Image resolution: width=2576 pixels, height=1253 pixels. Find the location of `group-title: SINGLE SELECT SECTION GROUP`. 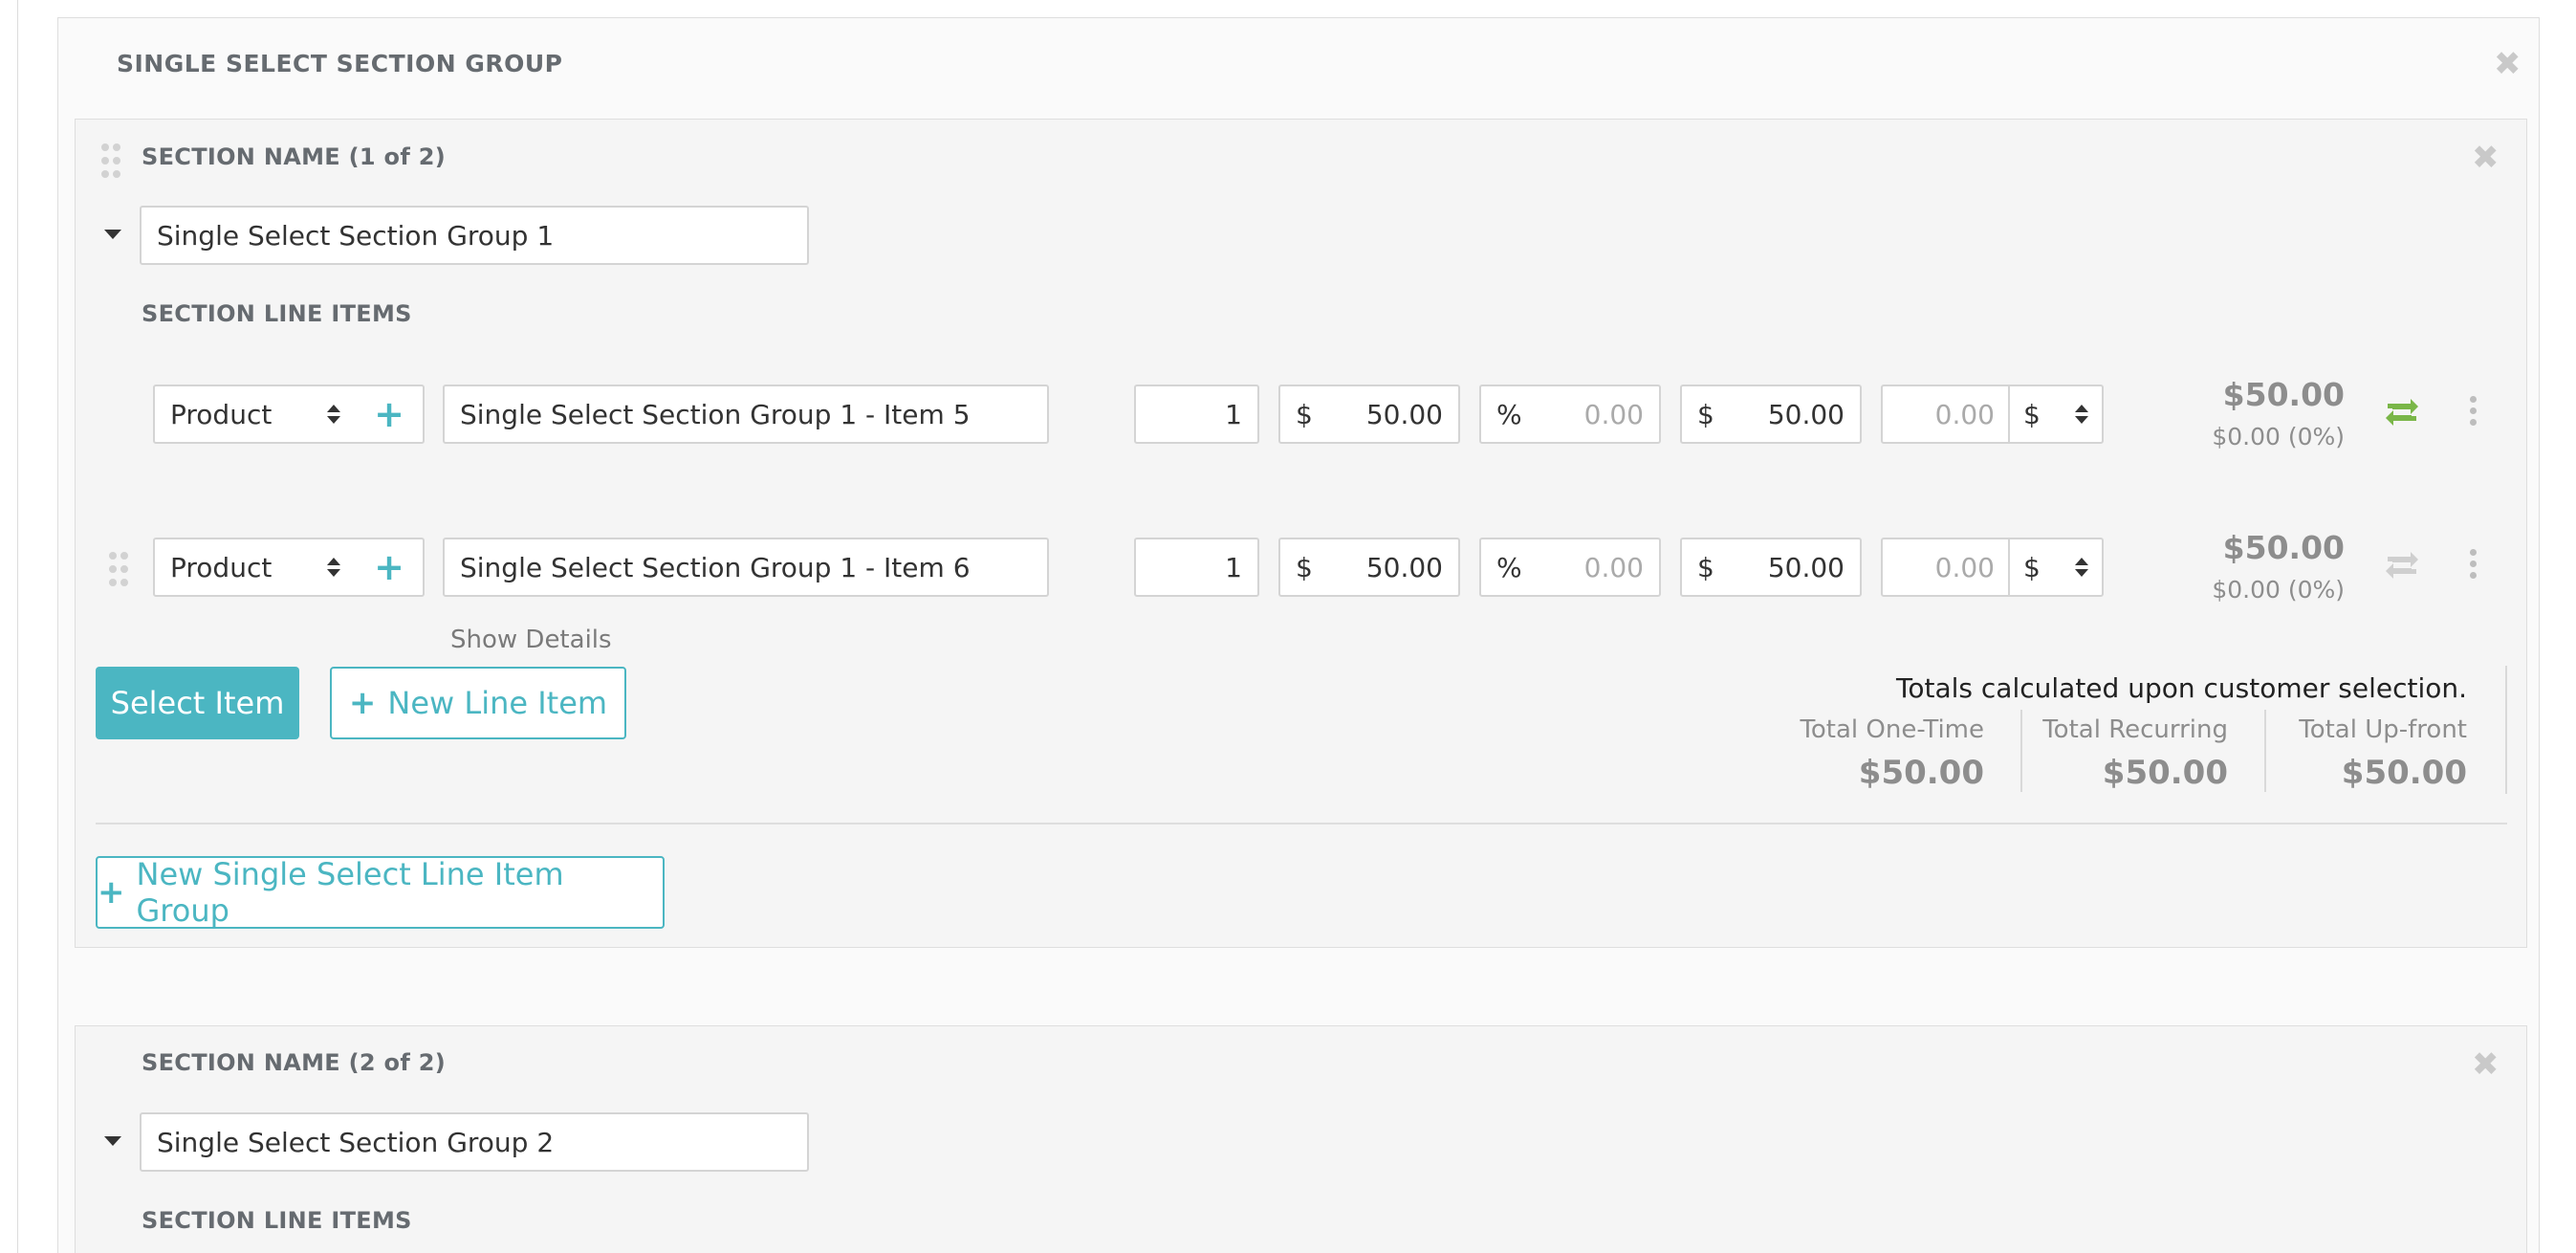

group-title: SINGLE SELECT SECTION GROUP is located at coordinates (340, 63).